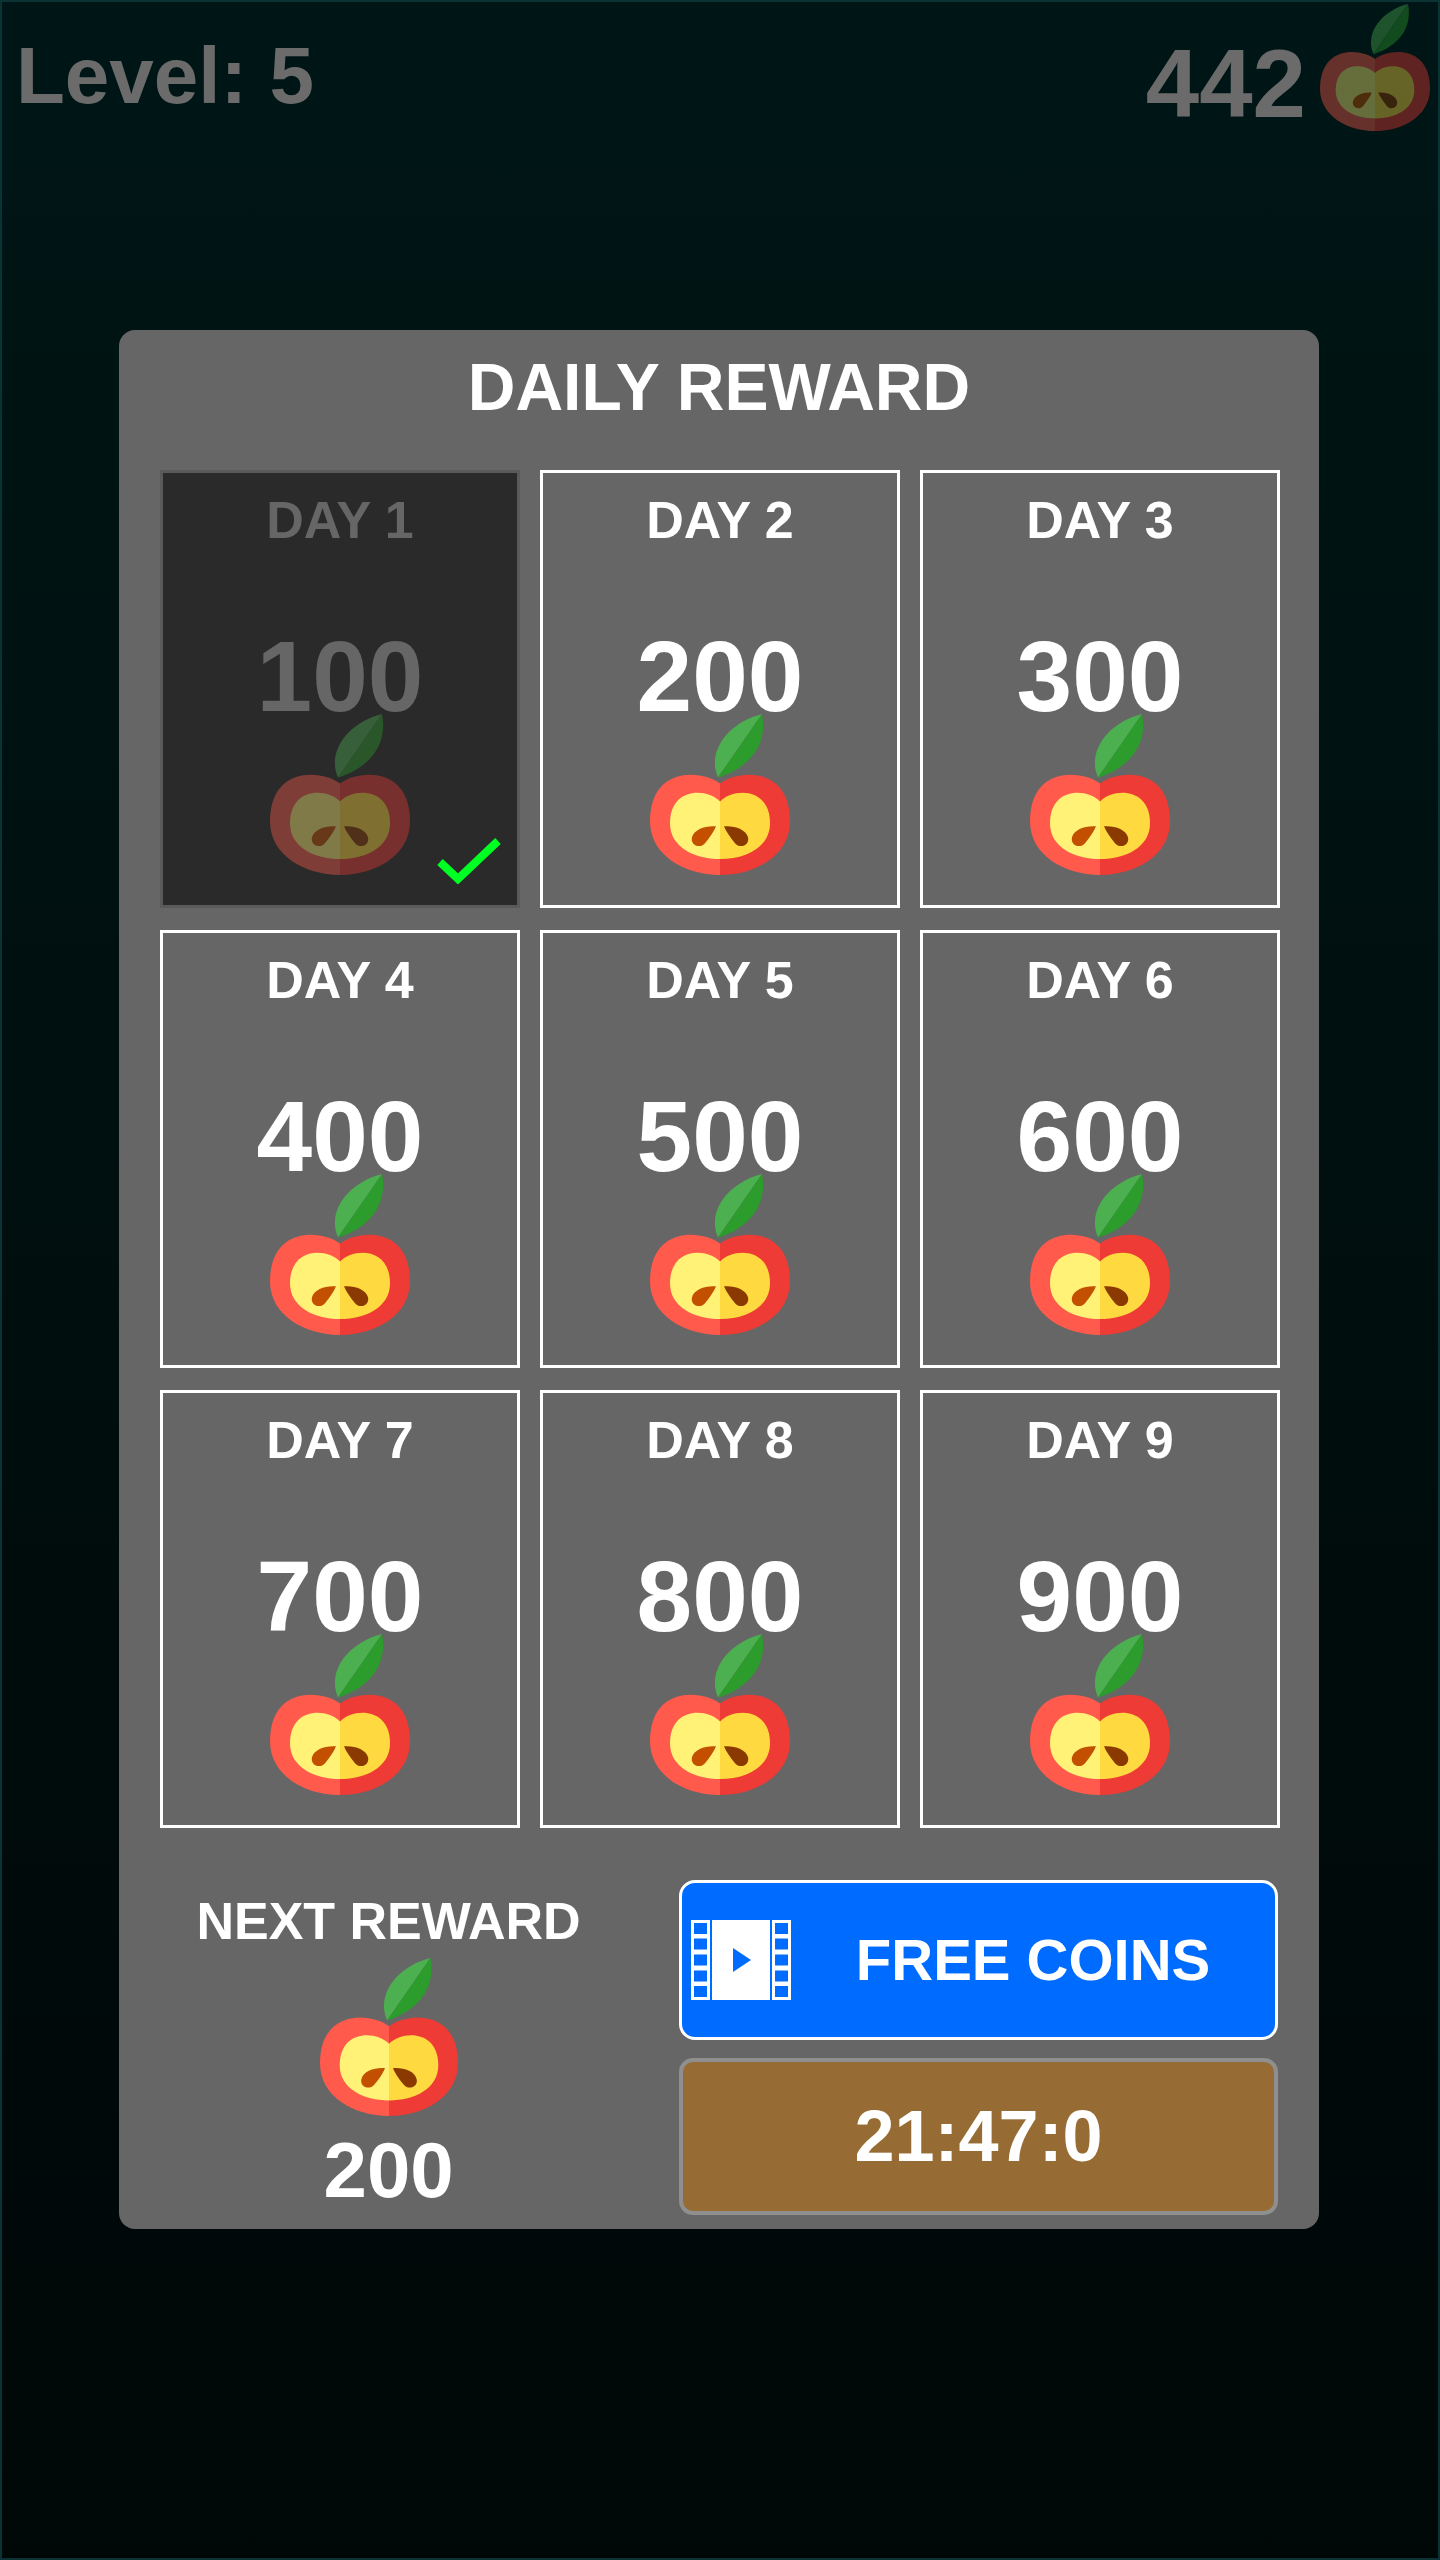 The width and height of the screenshot is (1440, 2560). I want to click on day-label: DAY 9, so click(1100, 1441).